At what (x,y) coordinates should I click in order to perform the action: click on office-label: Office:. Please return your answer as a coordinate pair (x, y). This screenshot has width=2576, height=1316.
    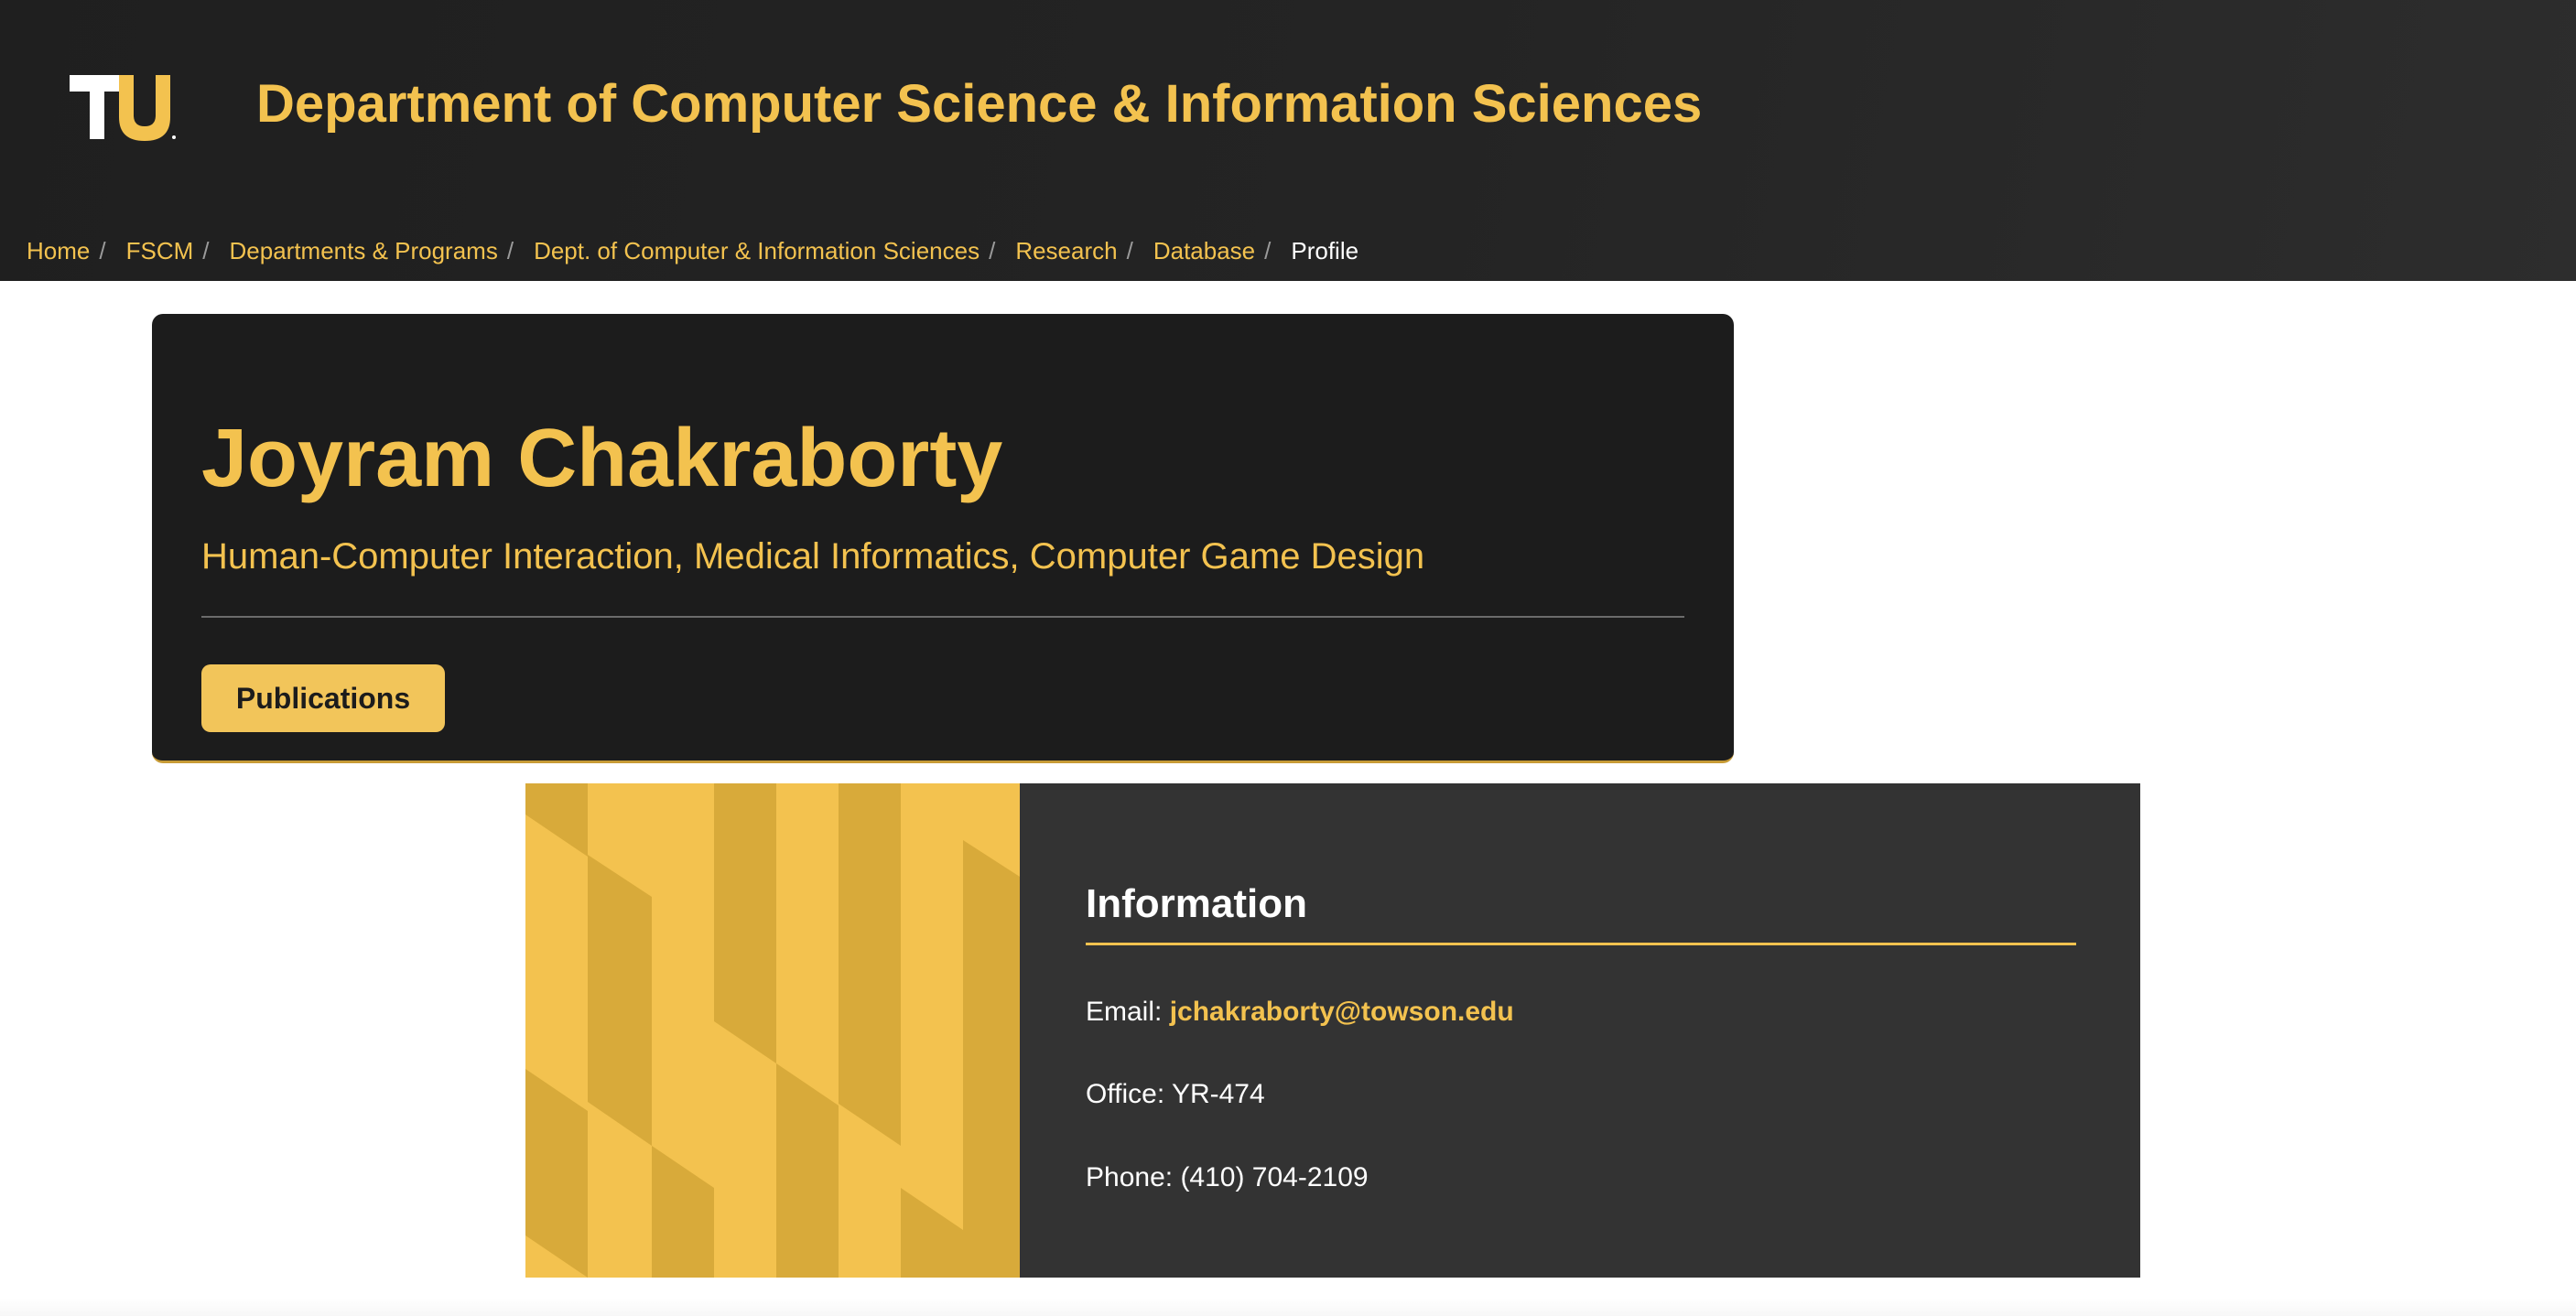
    Looking at the image, I should click on (1125, 1094).